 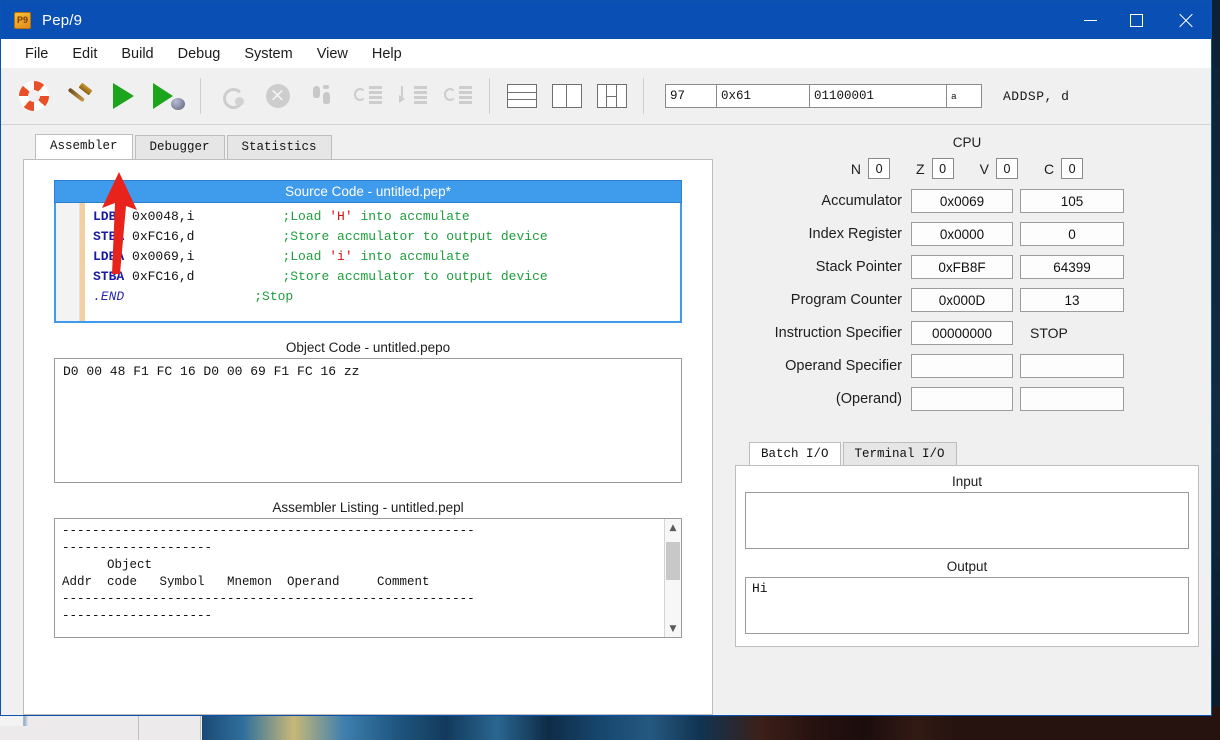 I want to click on stop-debugging-button, so click(x=277, y=96).